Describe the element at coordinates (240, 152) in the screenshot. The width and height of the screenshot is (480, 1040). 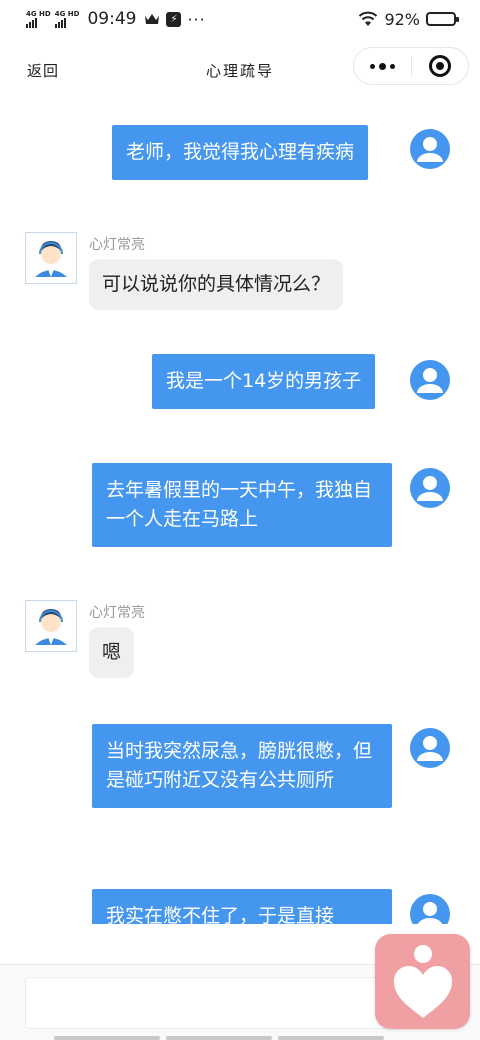
I see `user-message: 老师，我觉得我心理有疾病` at that location.